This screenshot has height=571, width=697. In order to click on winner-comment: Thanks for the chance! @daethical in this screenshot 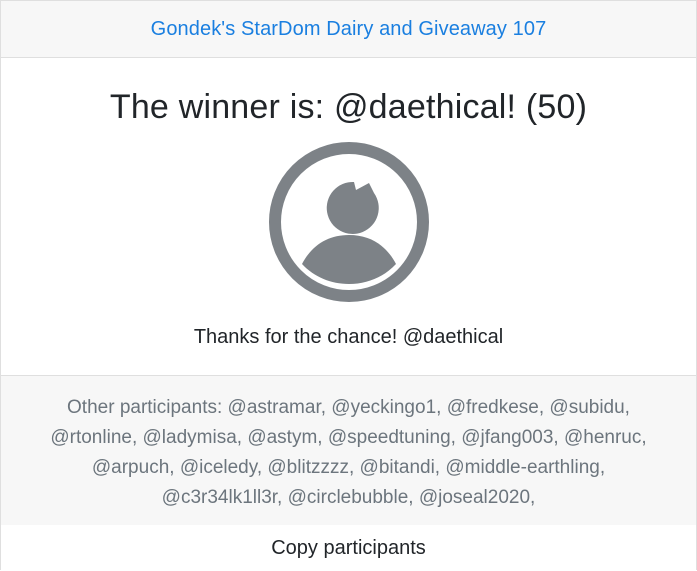, I will do `click(348, 337)`.